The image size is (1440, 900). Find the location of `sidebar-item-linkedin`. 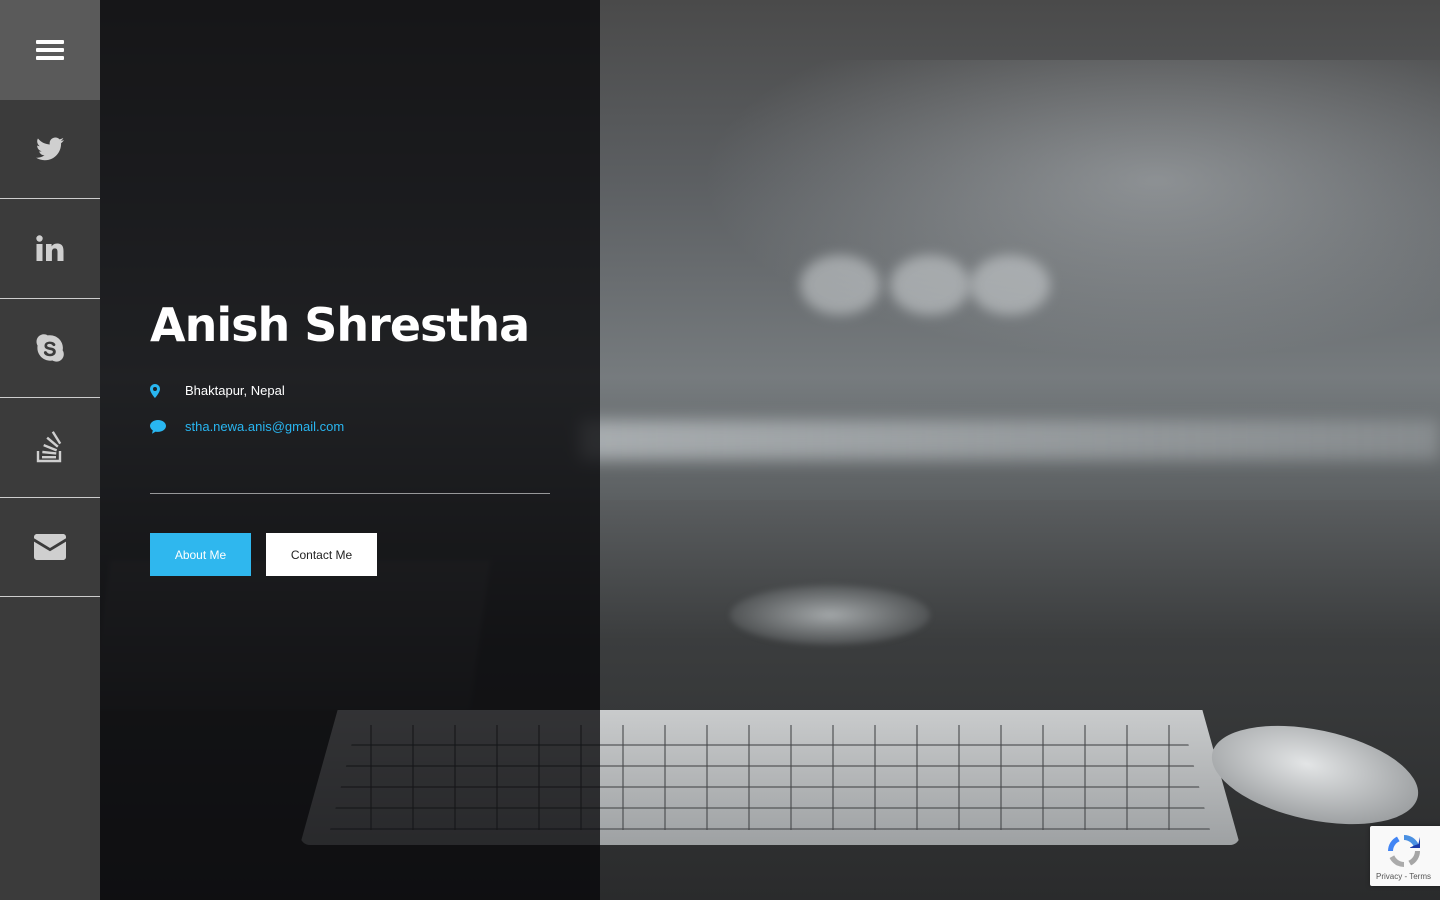

sidebar-item-linkedin is located at coordinates (50, 249).